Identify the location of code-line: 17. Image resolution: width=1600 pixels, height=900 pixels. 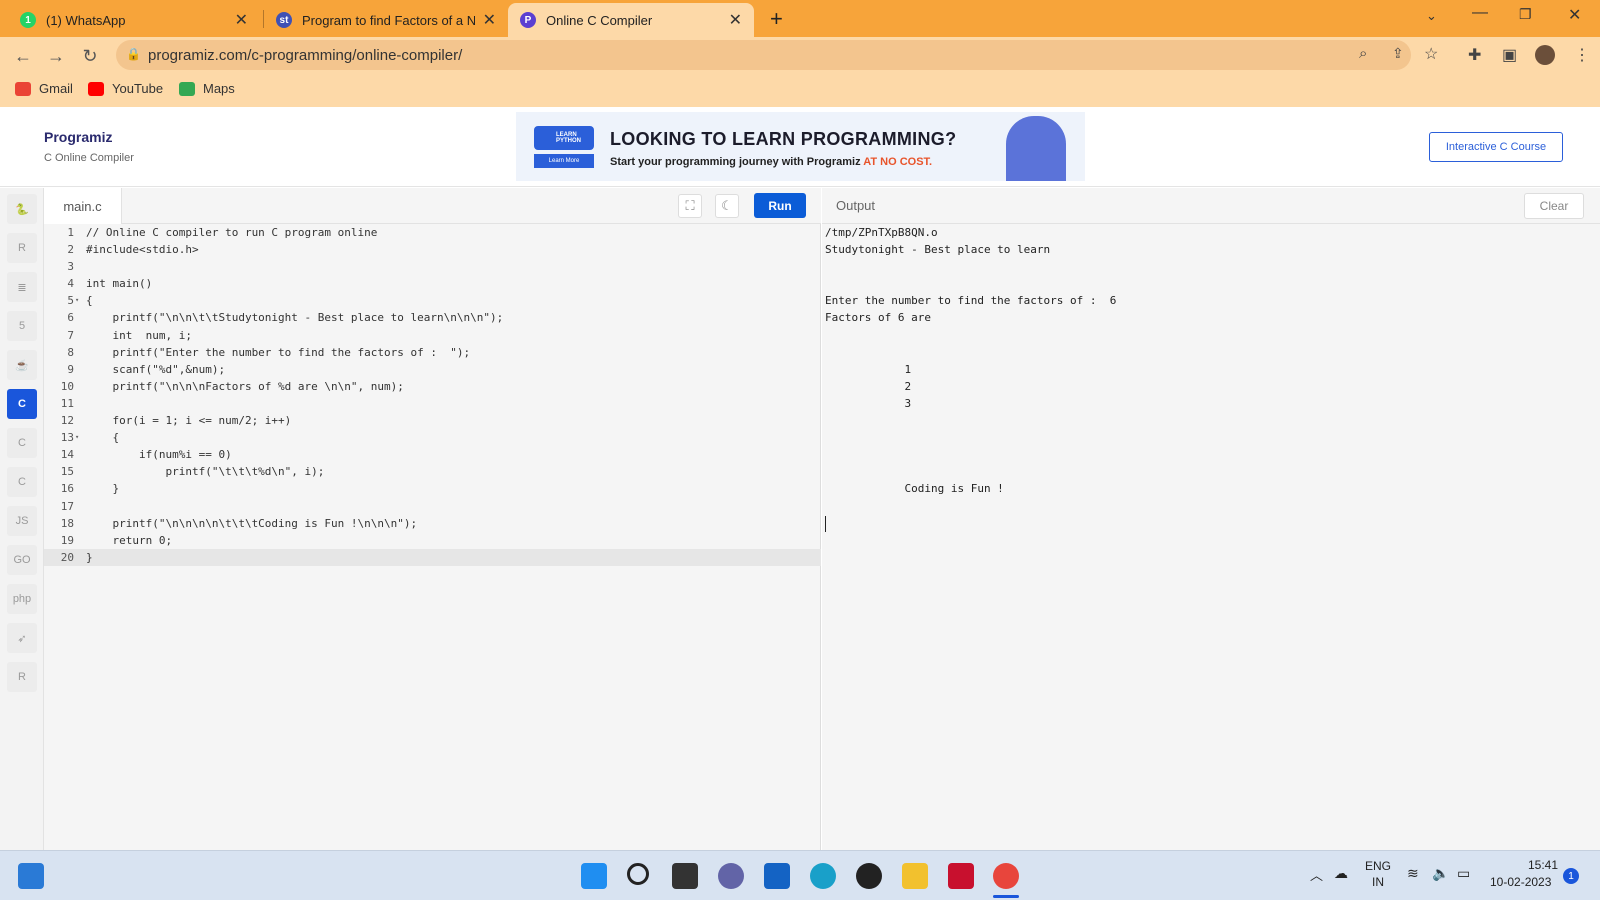
(432, 506).